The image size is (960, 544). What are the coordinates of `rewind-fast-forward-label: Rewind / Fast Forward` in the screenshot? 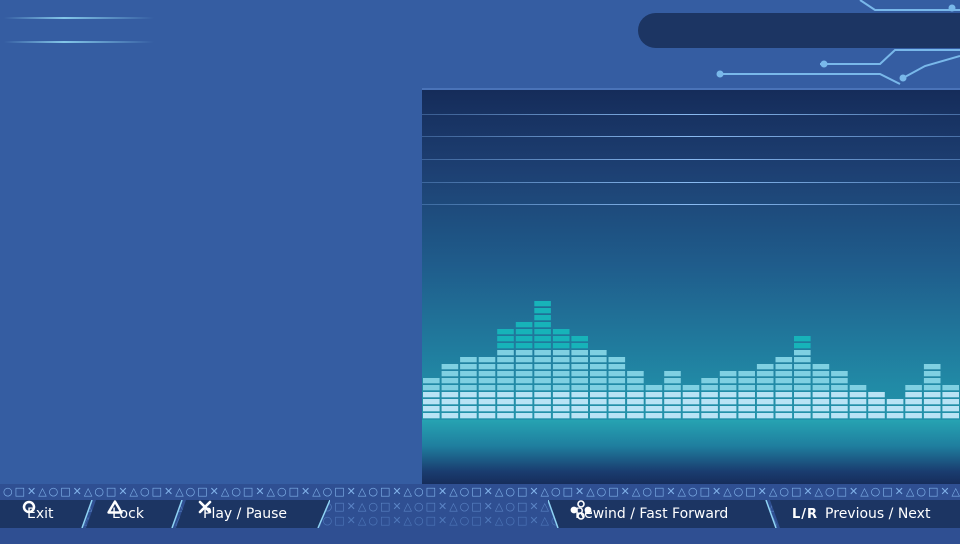 It's located at (652, 514).